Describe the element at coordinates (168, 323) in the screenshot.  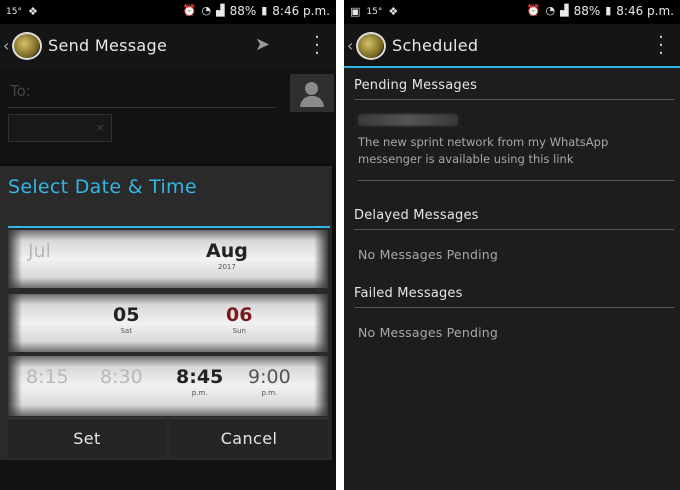
I see `day-picker: 05 Sat 06 Sun` at that location.